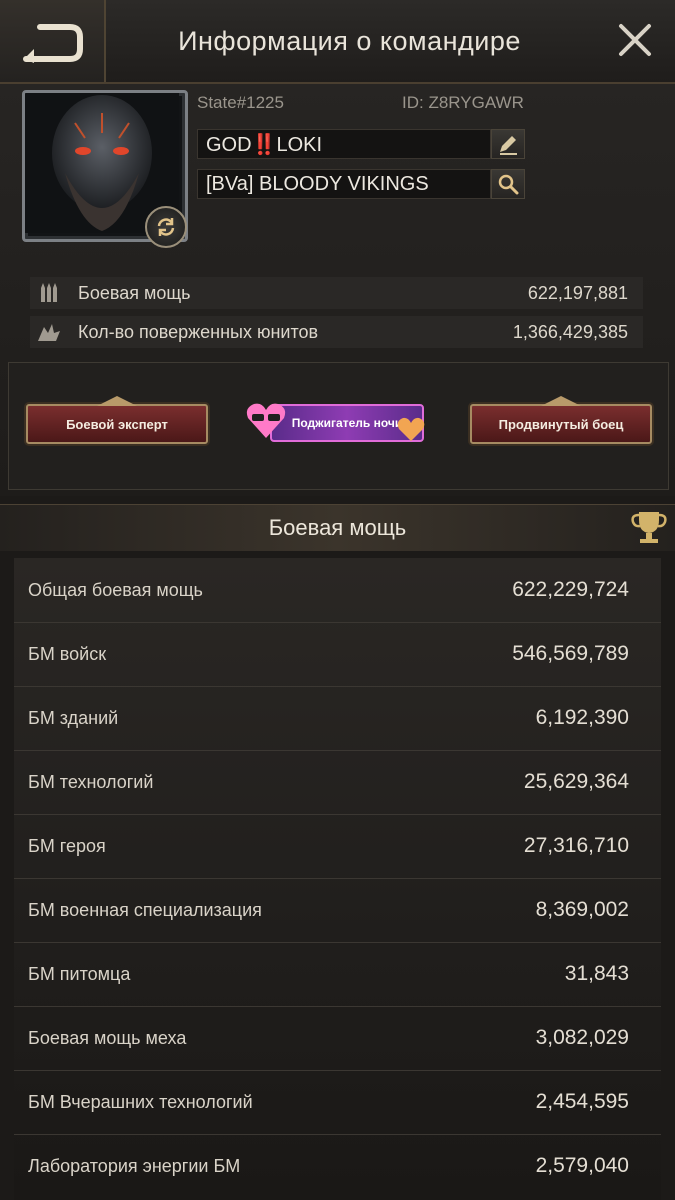  What do you see at coordinates (117, 424) in the screenshot?
I see `badge-combat-expert-label: Боевой эксперт` at bounding box center [117, 424].